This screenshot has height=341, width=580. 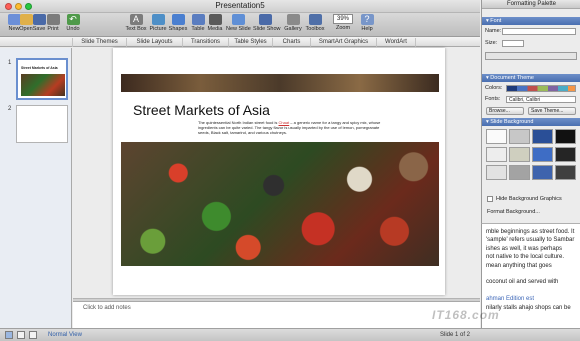 I want to click on font-name-field, so click(x=539, y=31).